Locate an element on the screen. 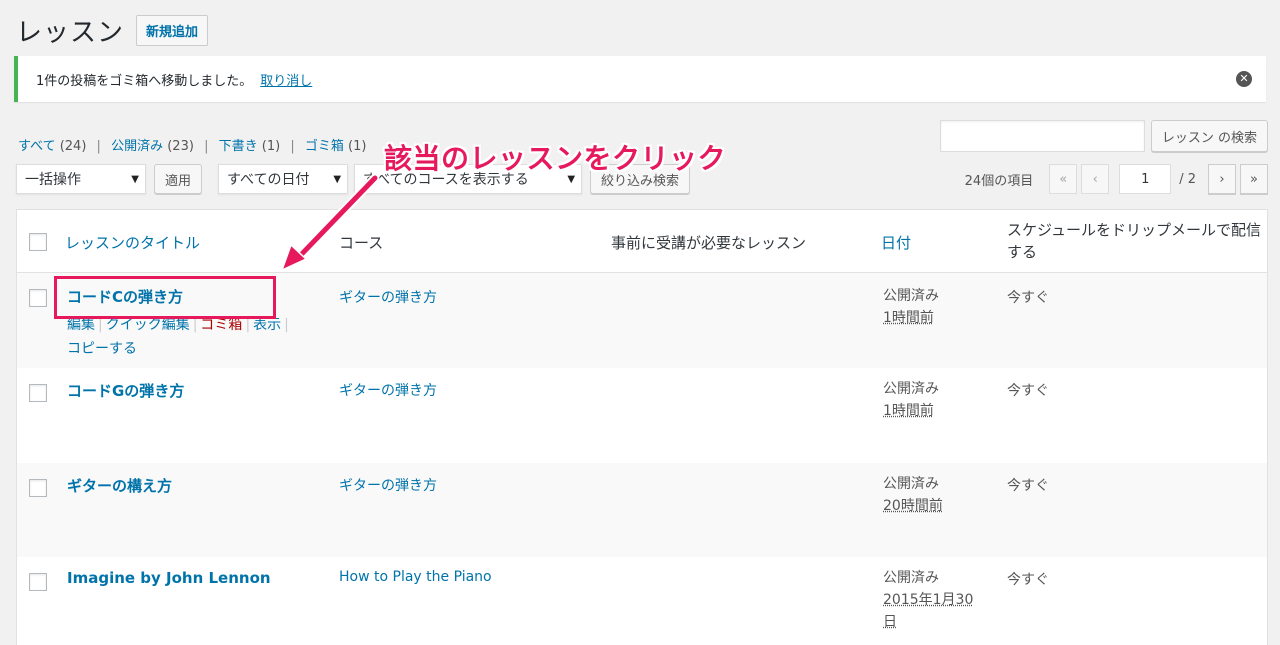 Image resolution: width=1280 pixels, height=645 pixels. date-filter-select: すべての日付 ▼ is located at coordinates (283, 179).